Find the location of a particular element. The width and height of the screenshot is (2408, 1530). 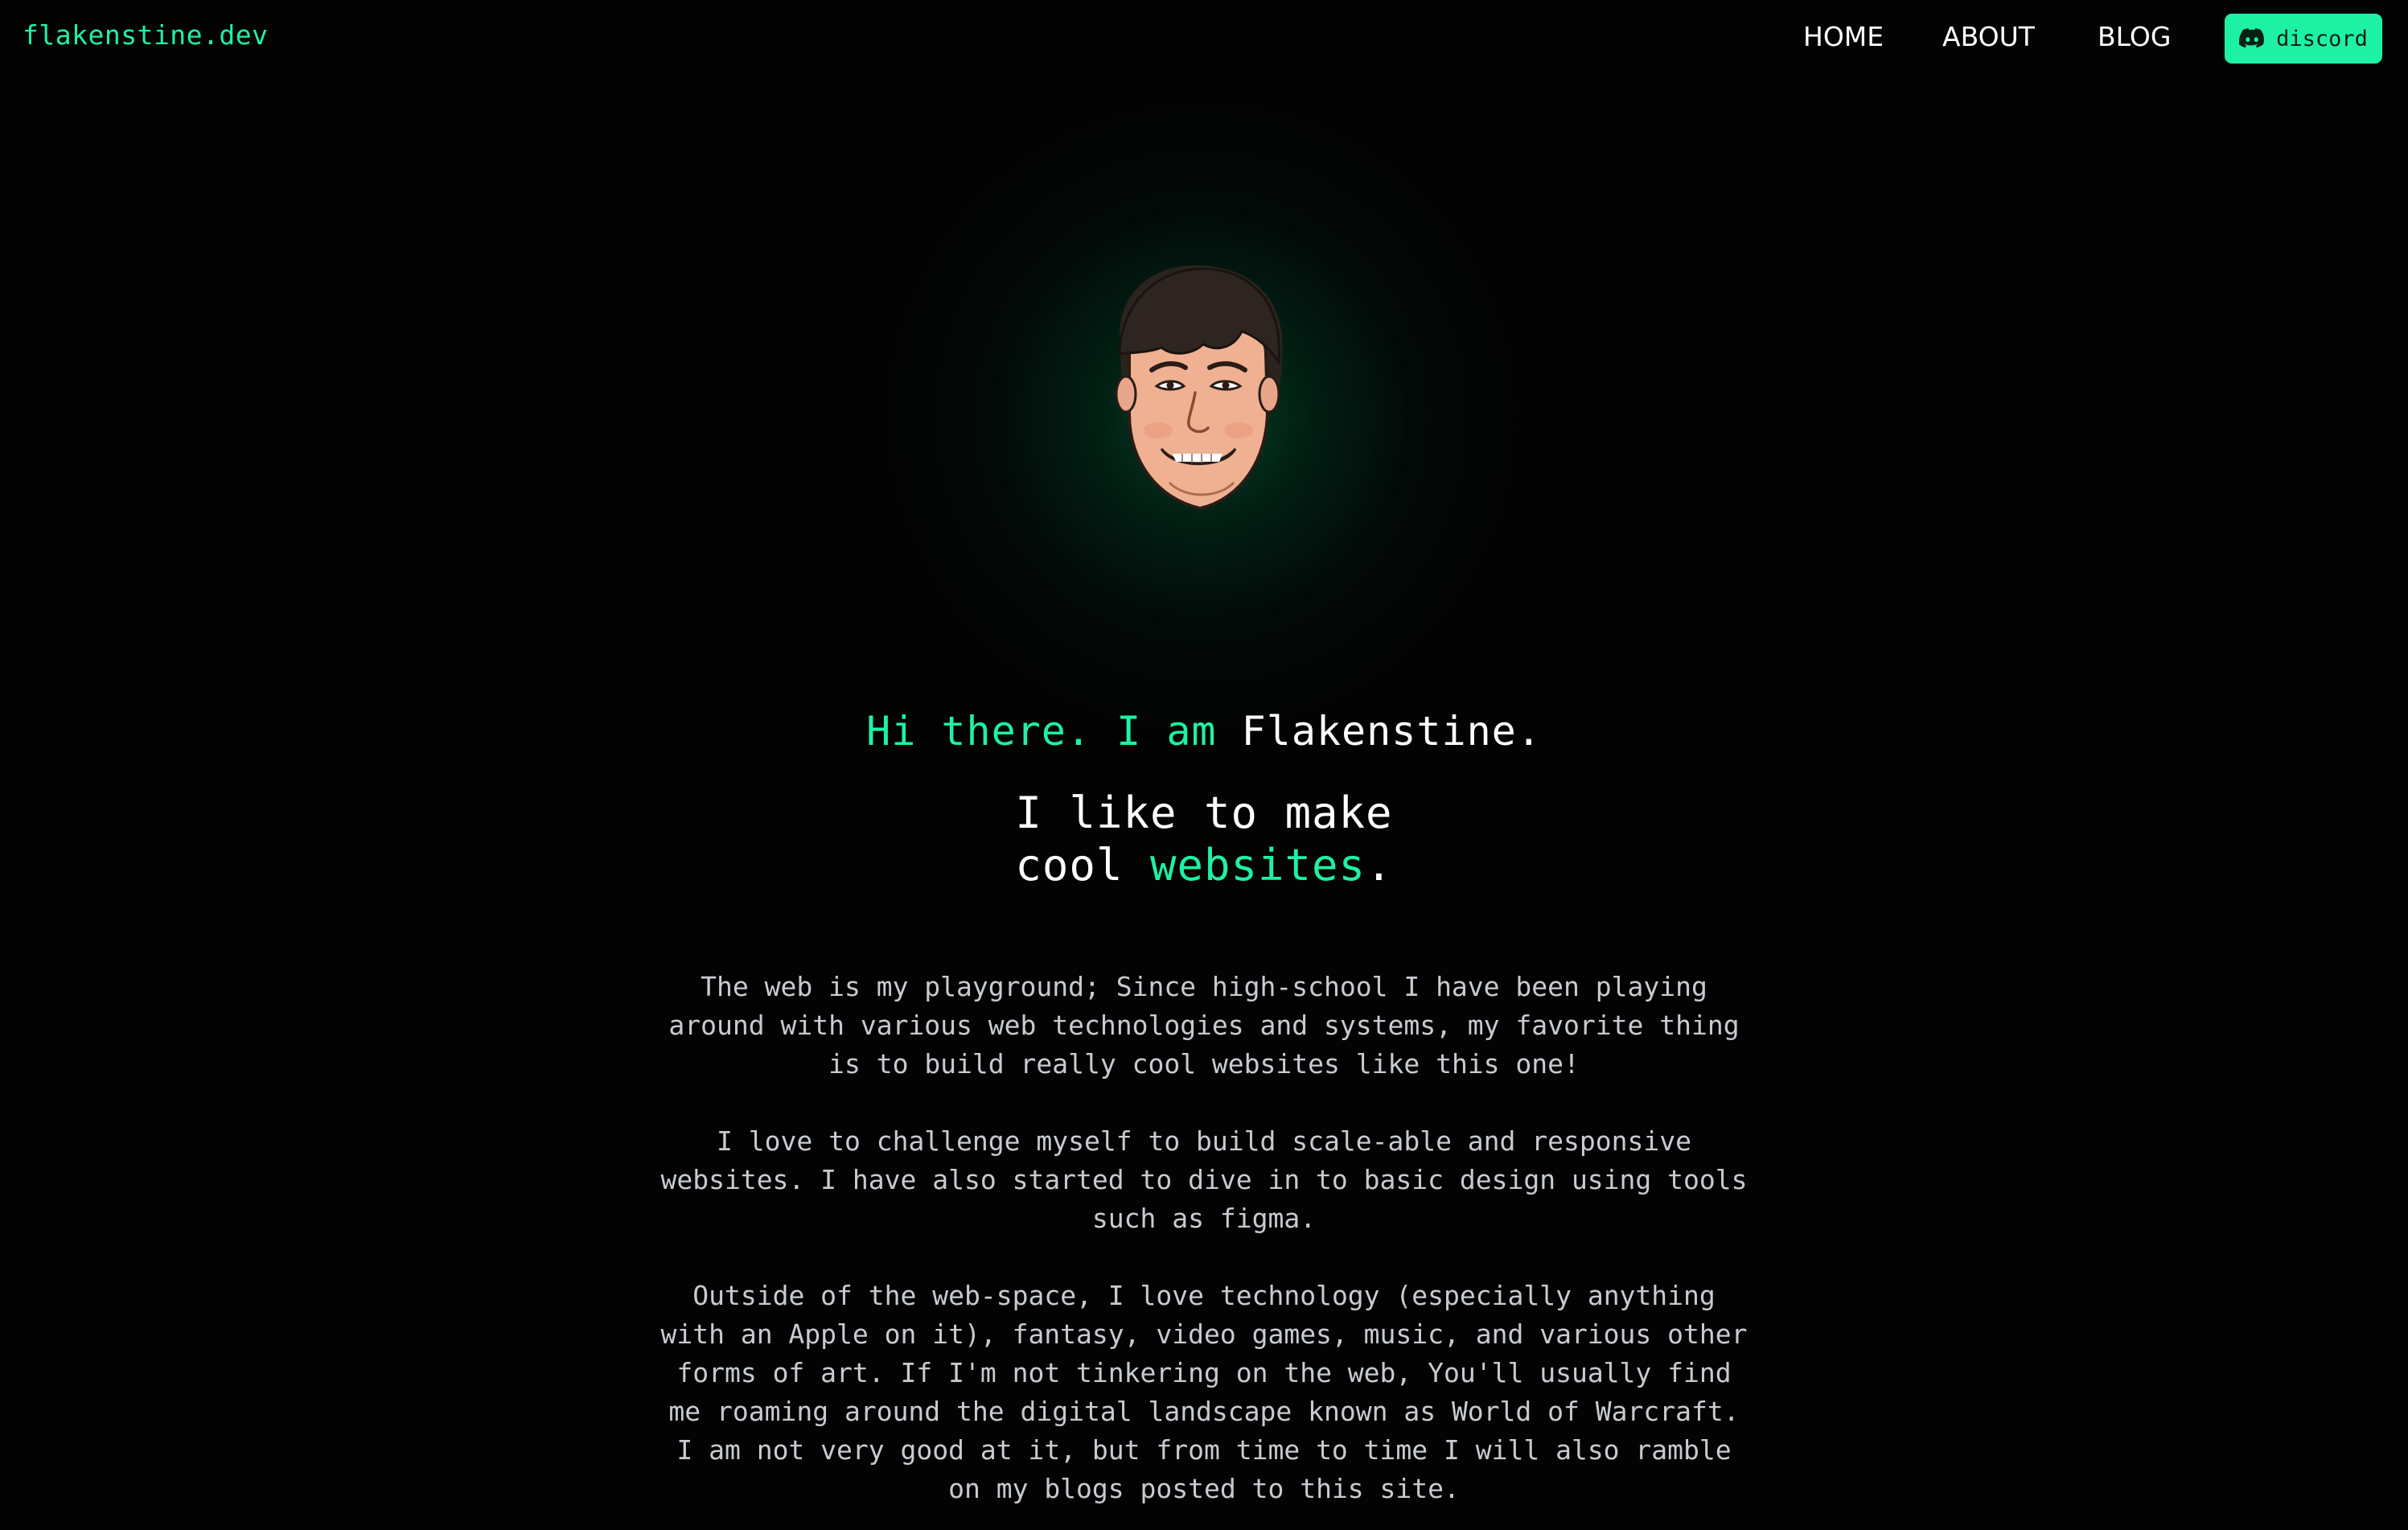

discord-icon is located at coordinates (2252, 38).